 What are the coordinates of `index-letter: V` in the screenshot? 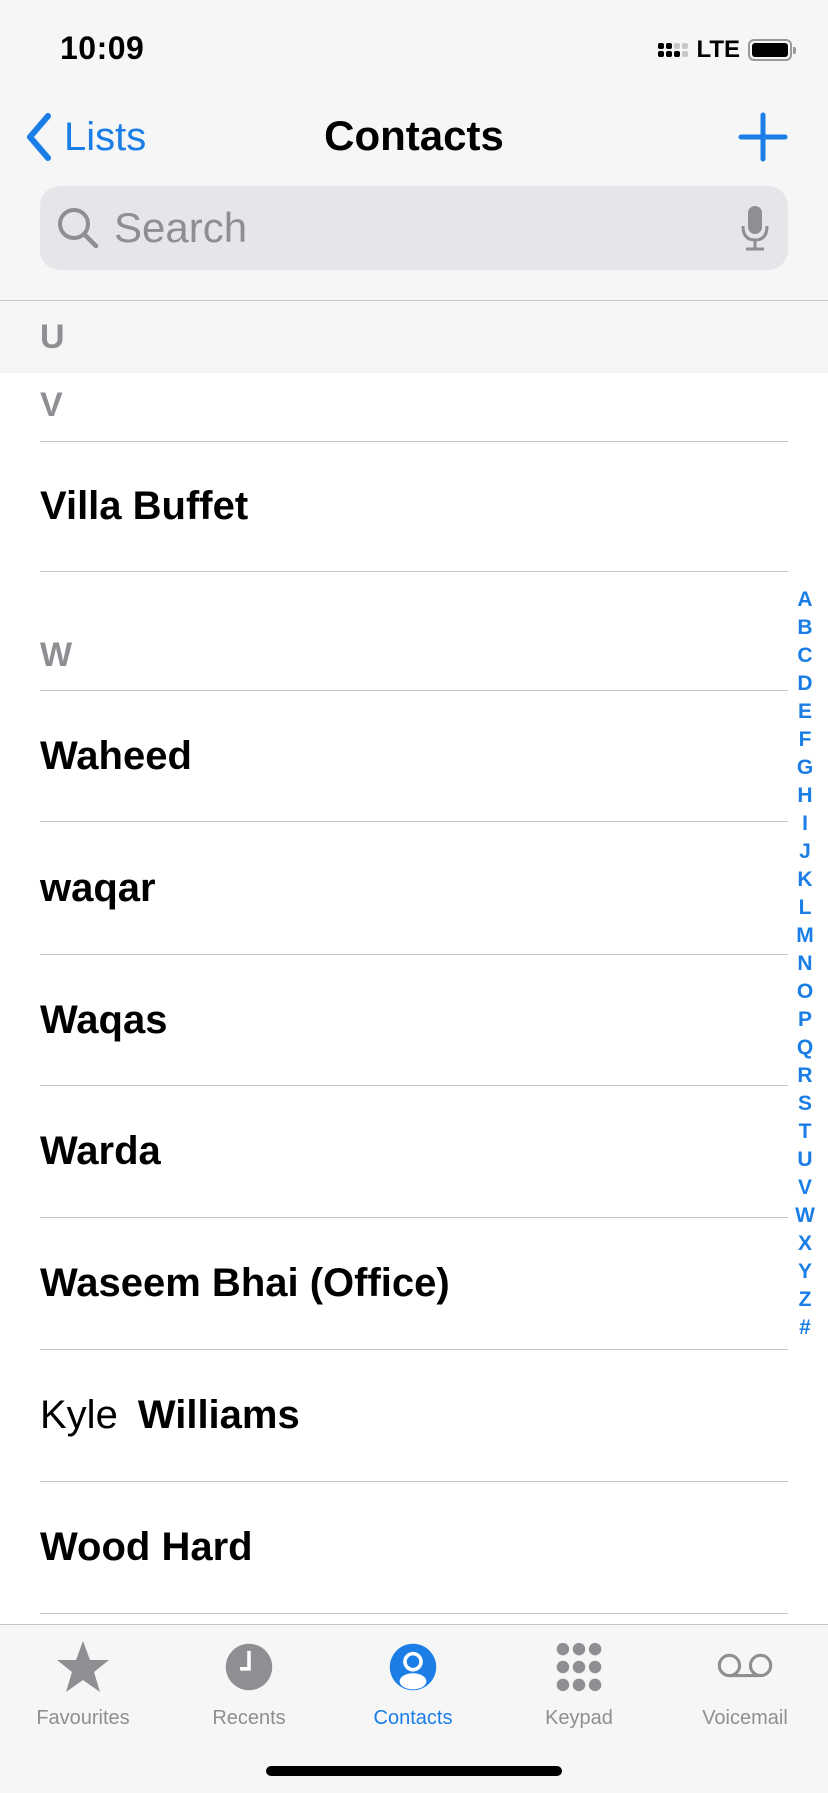 It's located at (805, 1188).